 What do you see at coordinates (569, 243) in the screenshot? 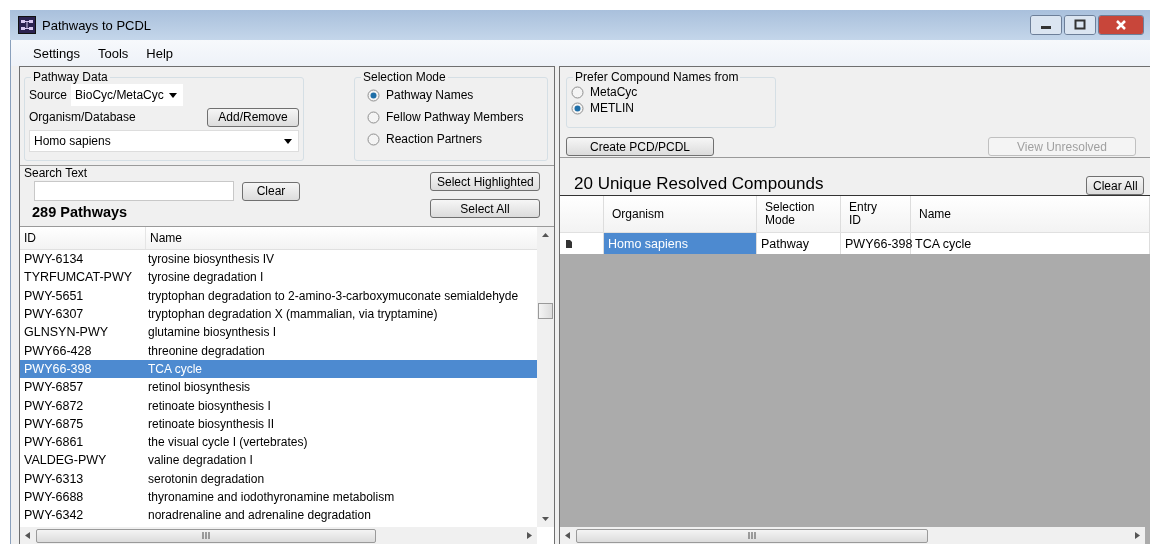
I see `row-indicator-icon` at bounding box center [569, 243].